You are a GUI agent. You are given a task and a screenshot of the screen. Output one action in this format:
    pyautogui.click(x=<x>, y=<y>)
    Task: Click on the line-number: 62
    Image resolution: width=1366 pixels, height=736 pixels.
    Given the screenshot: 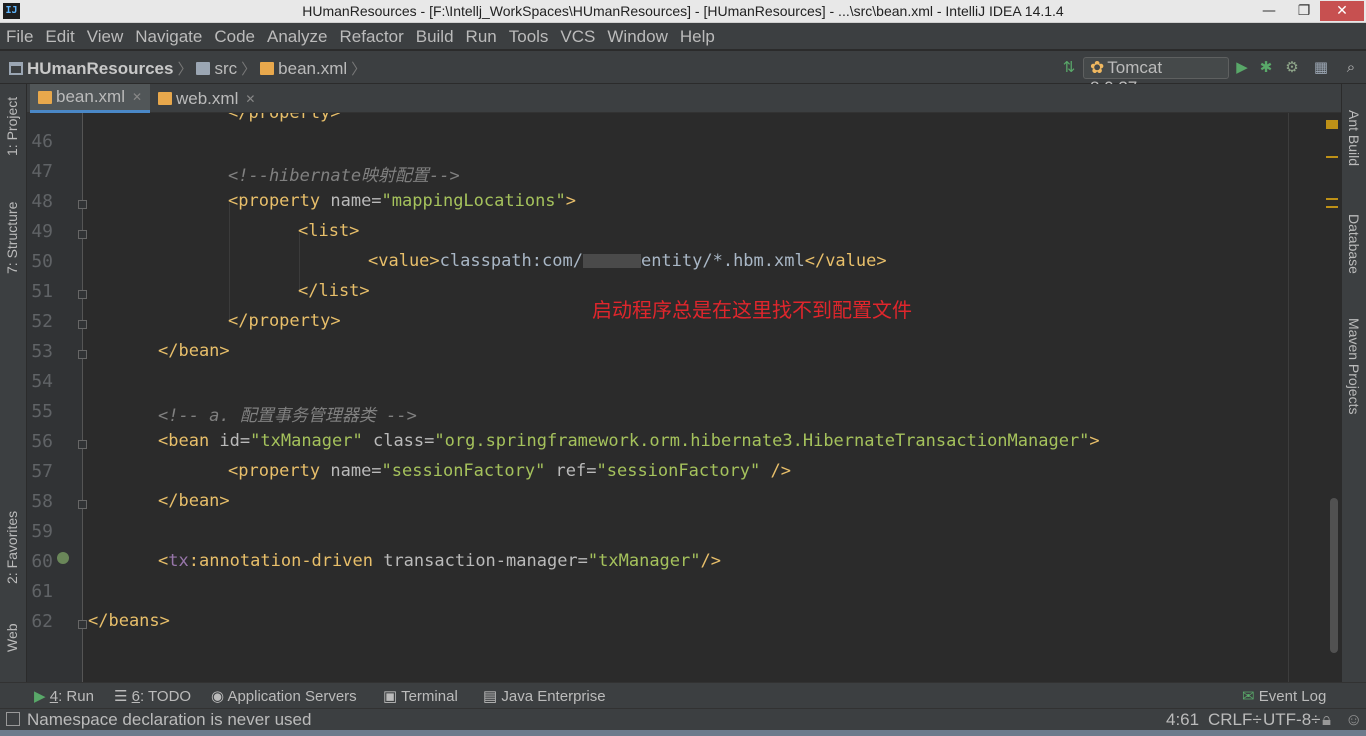 What is the action you would take?
    pyautogui.click(x=42, y=621)
    